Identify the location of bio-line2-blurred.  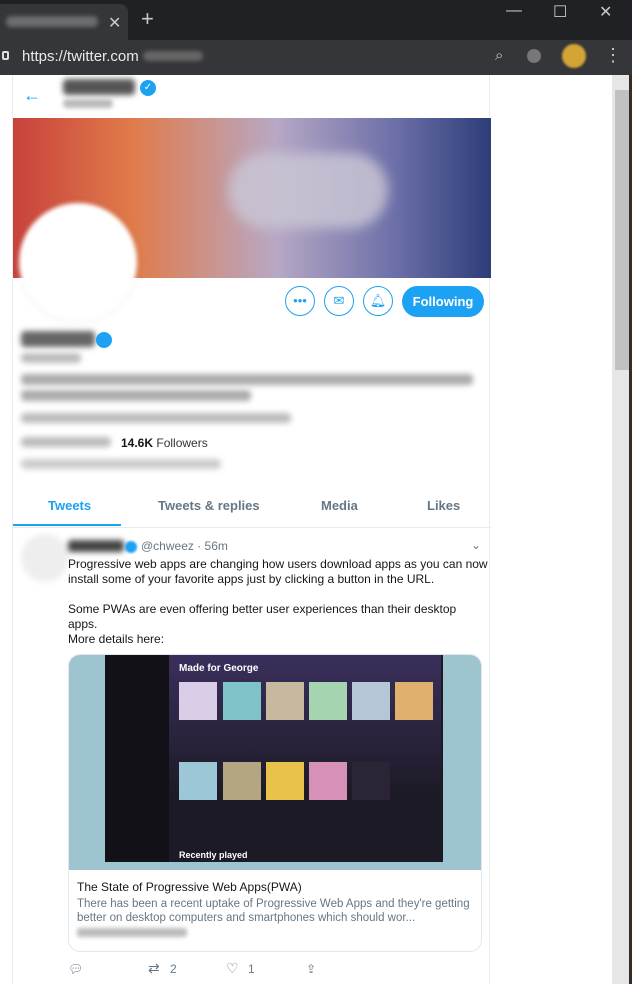
(136, 395).